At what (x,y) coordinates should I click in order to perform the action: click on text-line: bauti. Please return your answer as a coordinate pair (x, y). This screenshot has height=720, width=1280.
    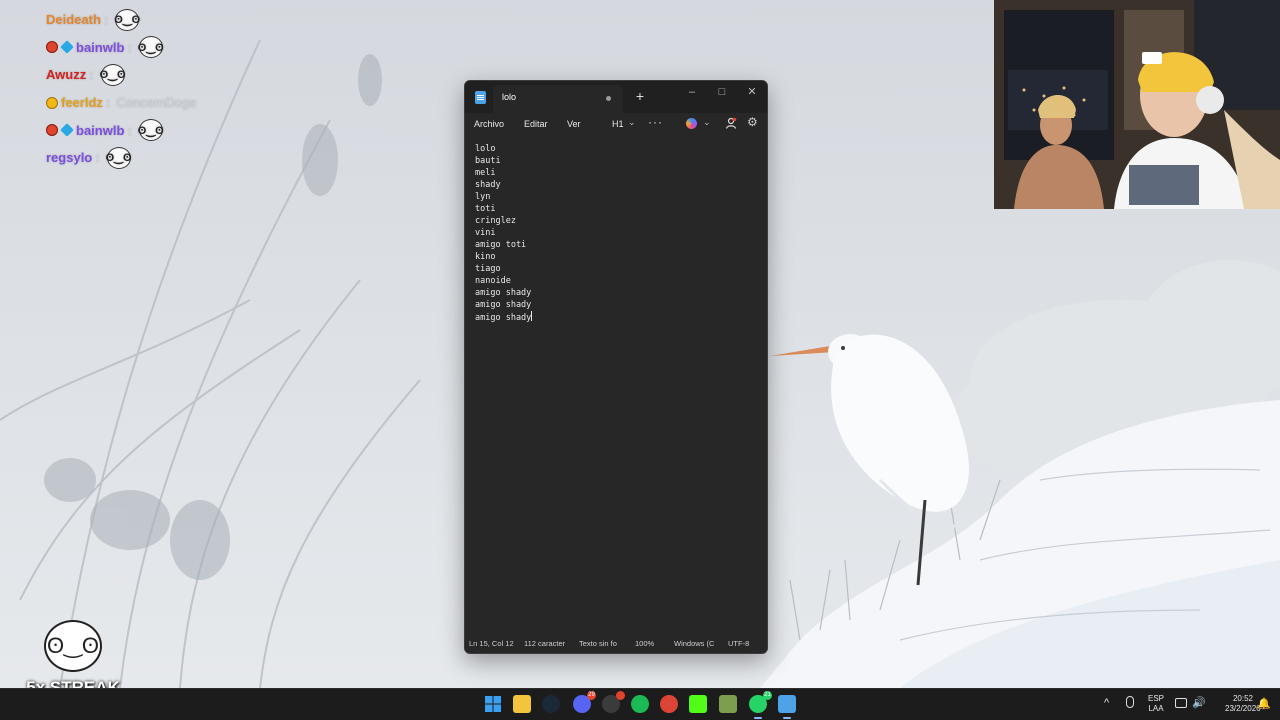
    Looking at the image, I should click on (616, 161).